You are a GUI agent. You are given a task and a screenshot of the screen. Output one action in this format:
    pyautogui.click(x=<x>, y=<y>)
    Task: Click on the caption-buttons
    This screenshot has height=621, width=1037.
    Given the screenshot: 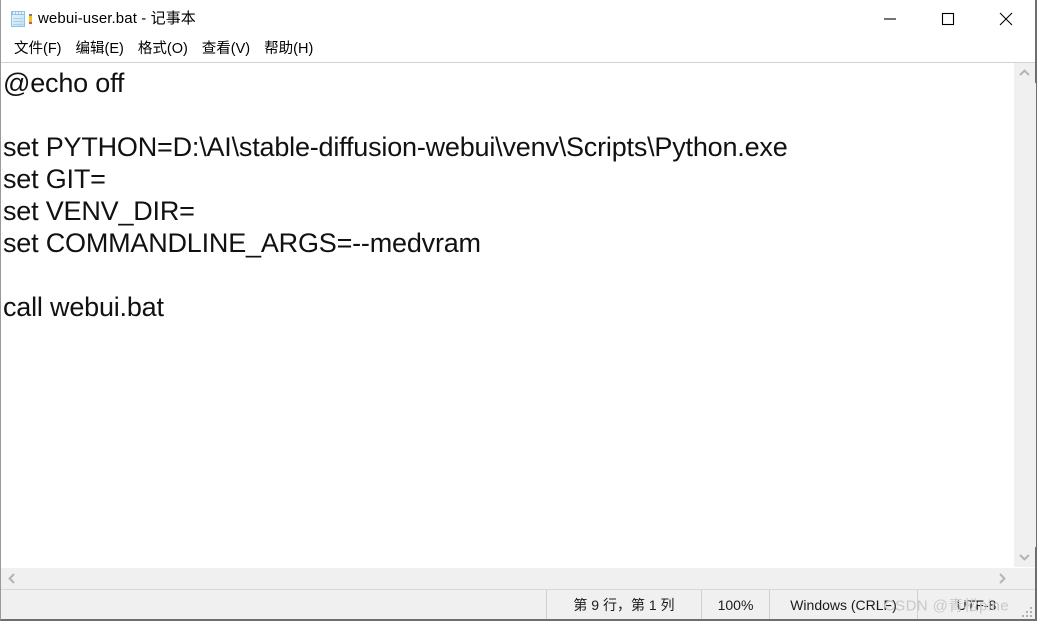 What is the action you would take?
    pyautogui.click(x=948, y=18)
    